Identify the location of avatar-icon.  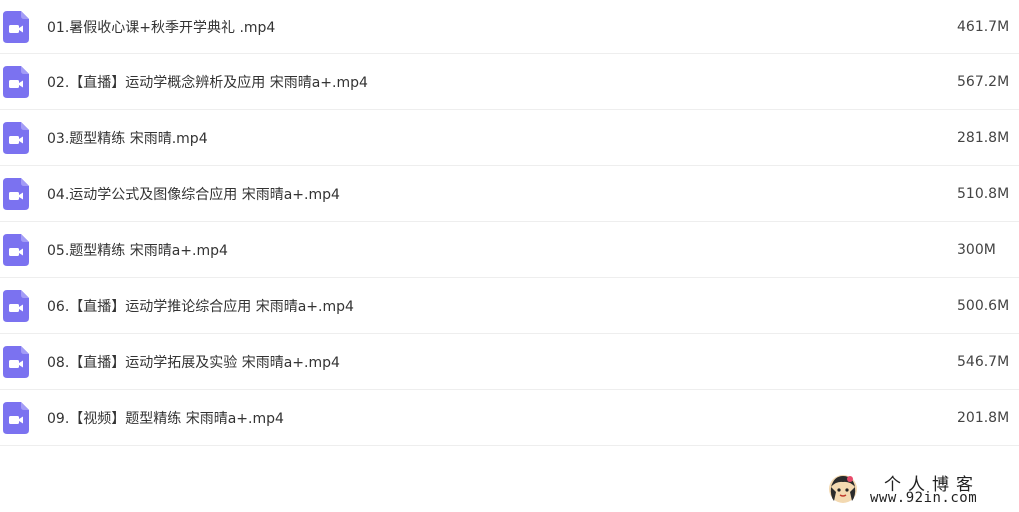
(843, 489).